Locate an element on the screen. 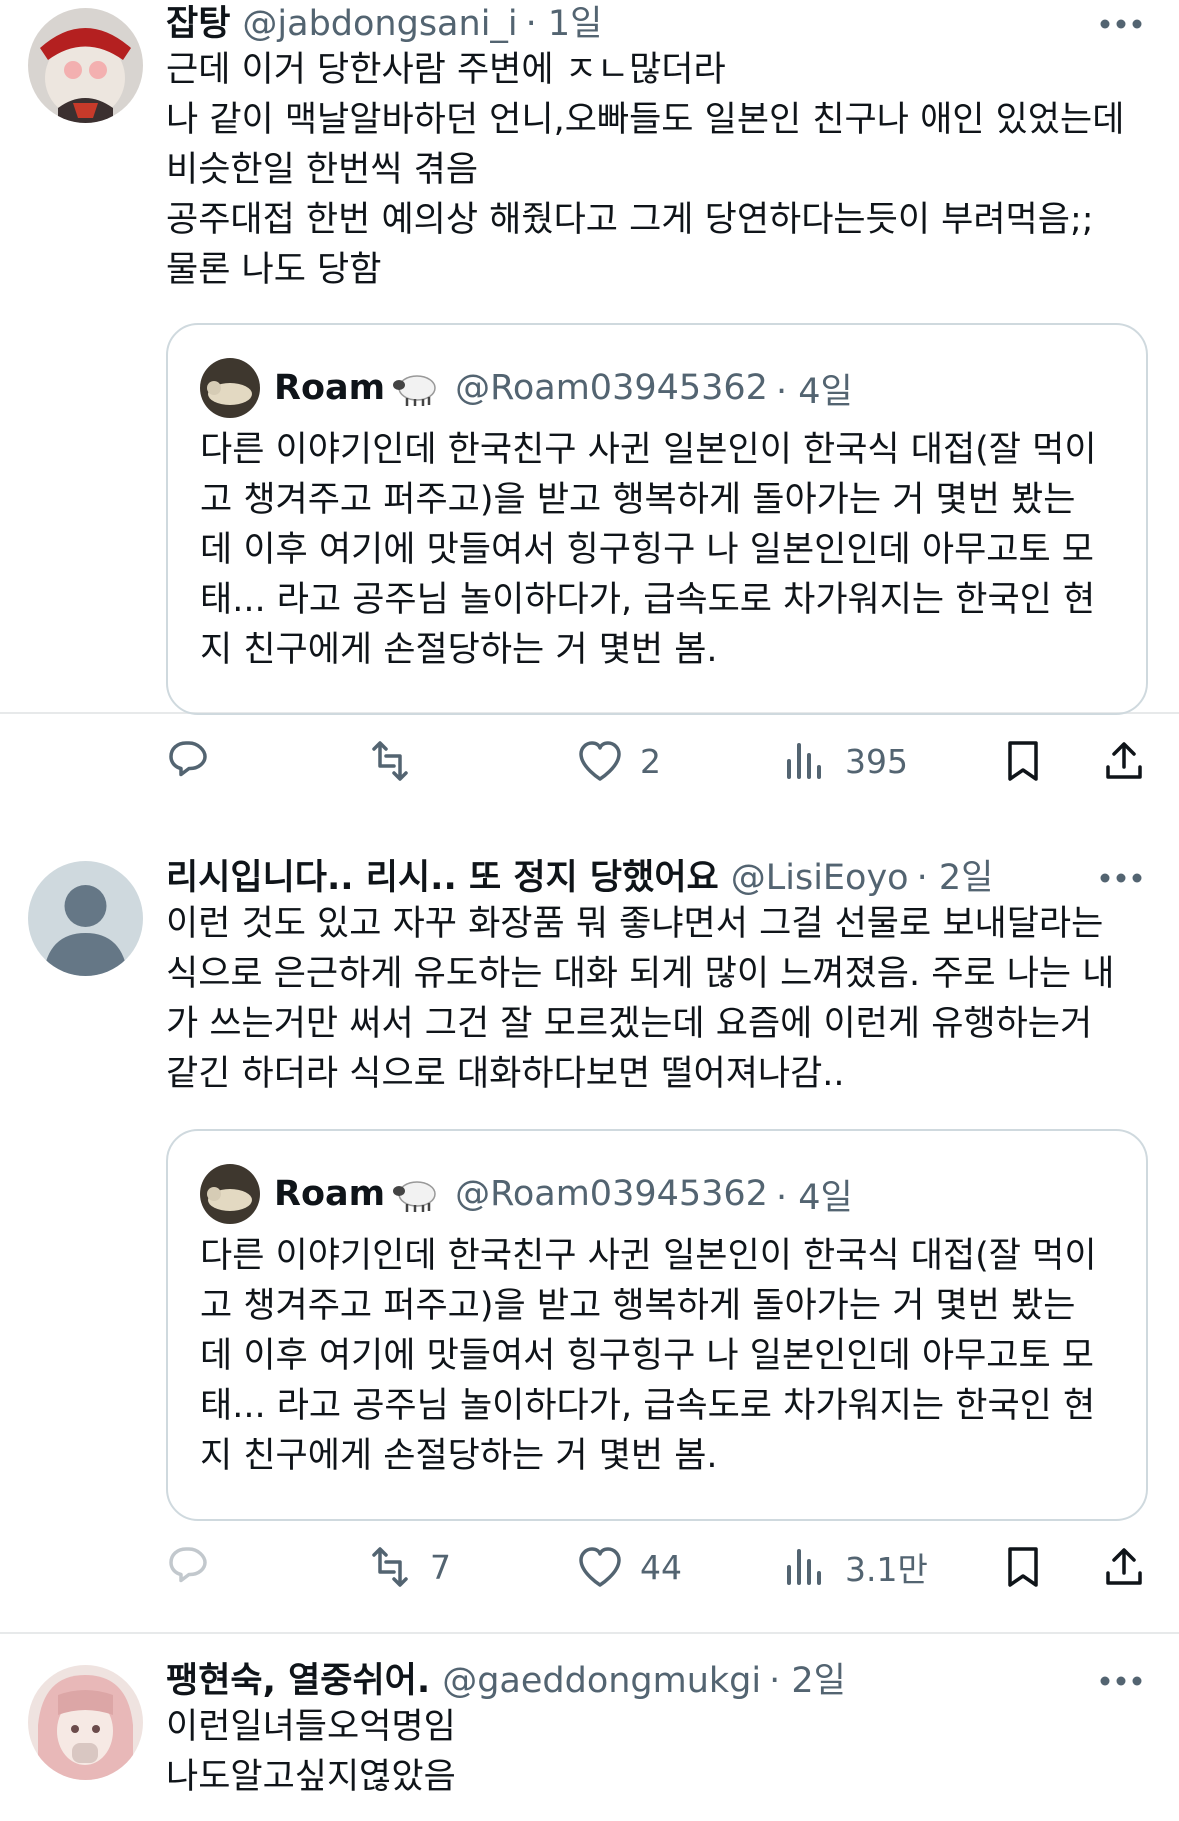  handle: @gaeddongmukgi is located at coordinates (601, 1681).